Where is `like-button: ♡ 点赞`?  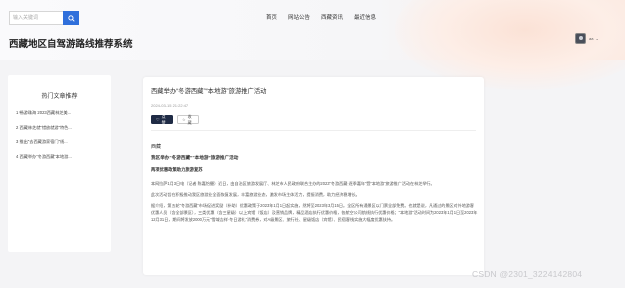 like-button: ♡ 点赞 is located at coordinates (162, 119).